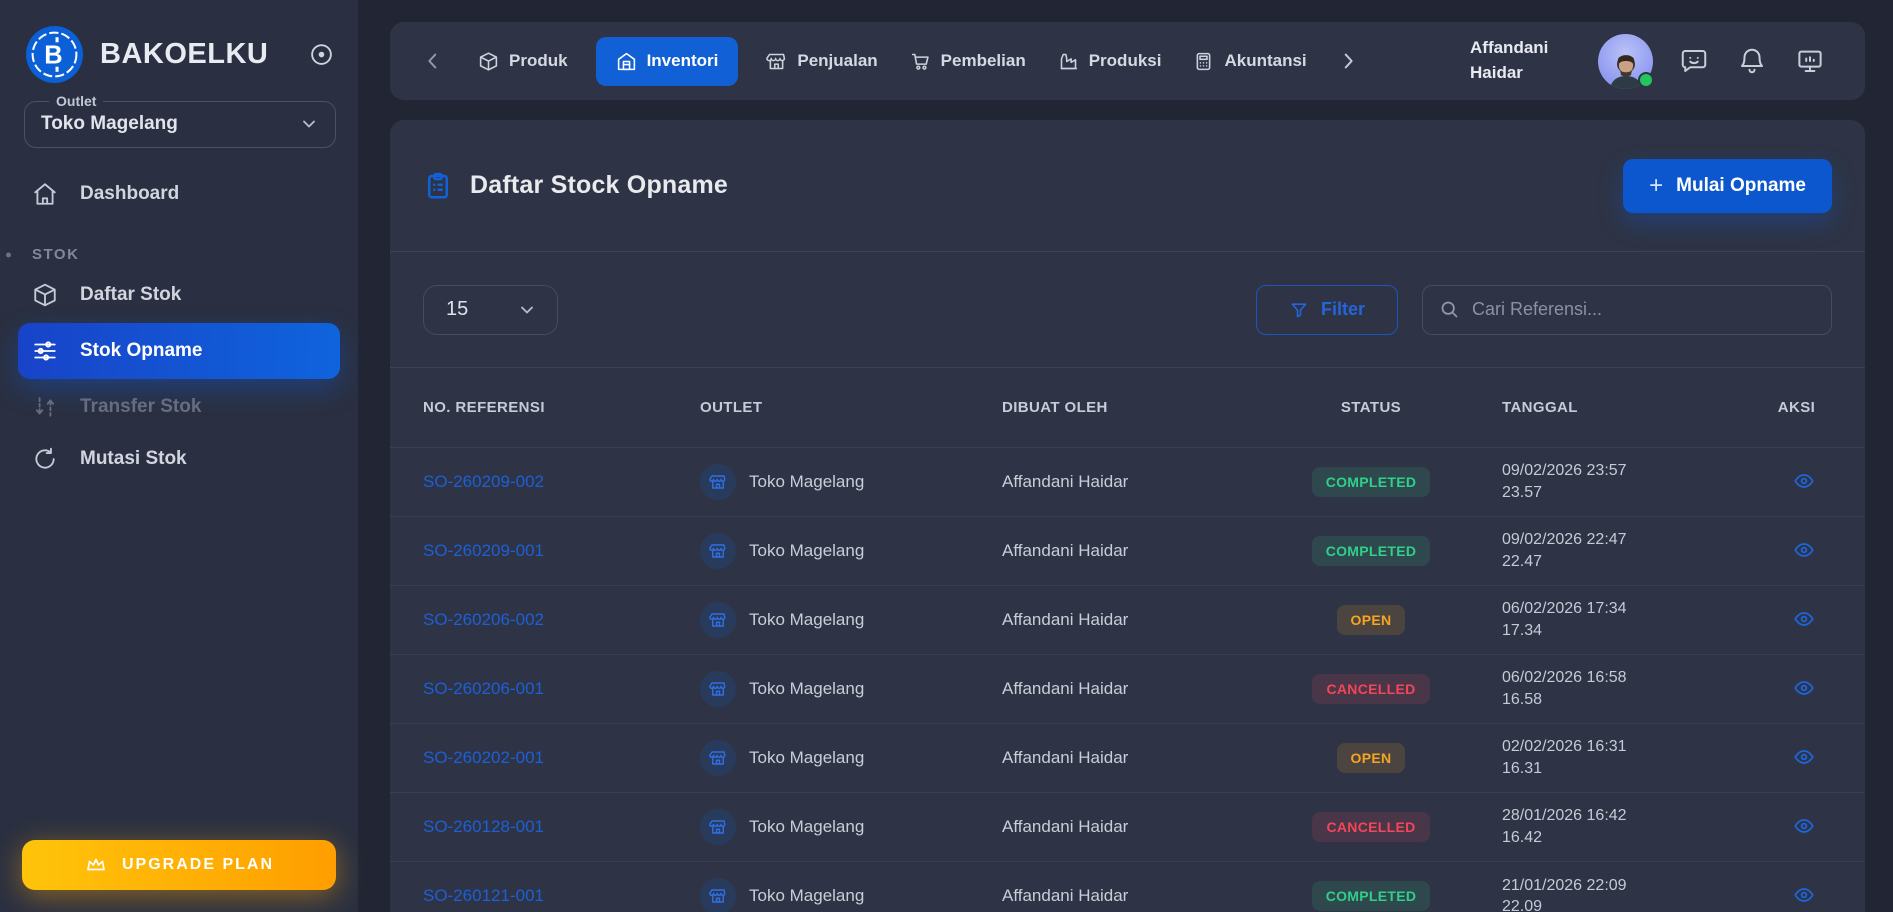 The image size is (1893, 912). What do you see at coordinates (490, 309) in the screenshot?
I see `page-size-select: 15` at bounding box center [490, 309].